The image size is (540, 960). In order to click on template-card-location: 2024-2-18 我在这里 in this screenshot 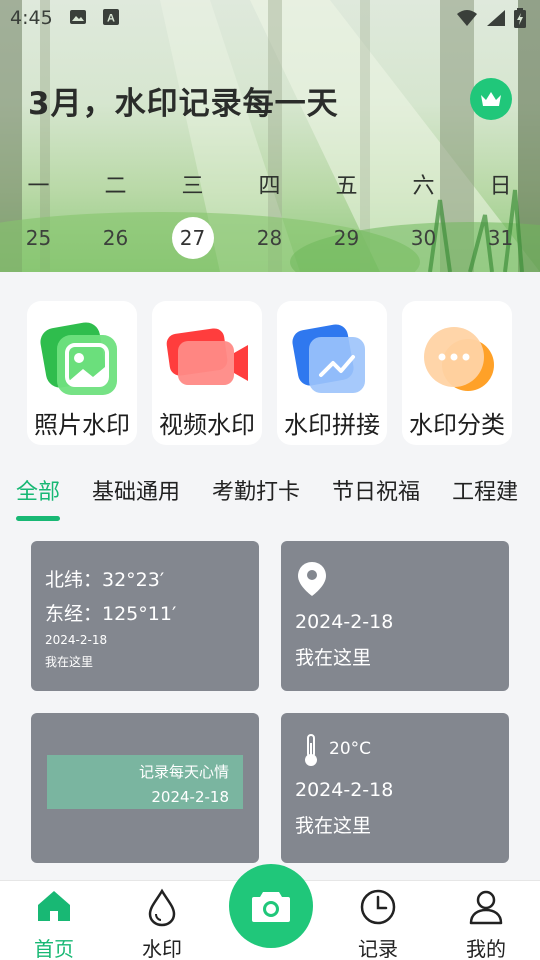, I will do `click(395, 616)`.